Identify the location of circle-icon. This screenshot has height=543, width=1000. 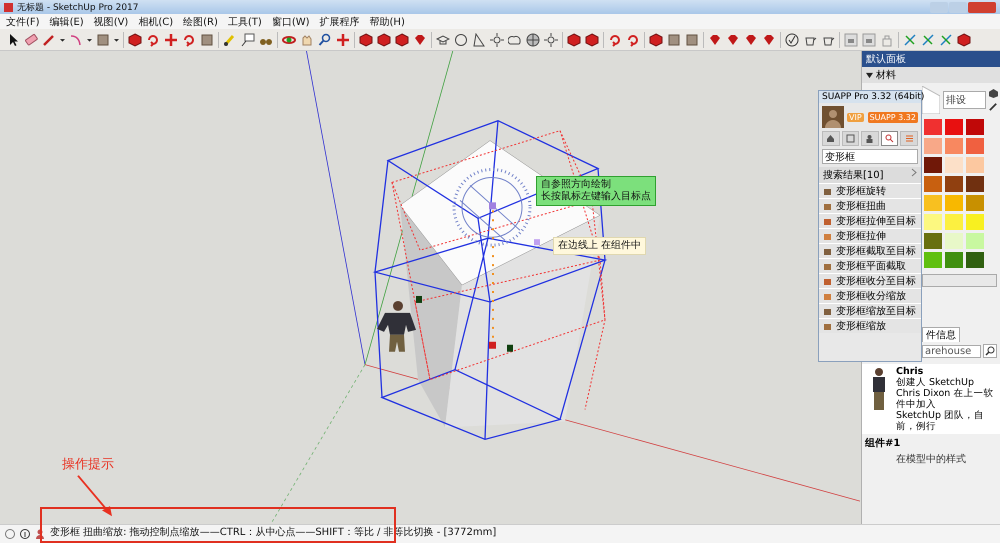
(461, 39).